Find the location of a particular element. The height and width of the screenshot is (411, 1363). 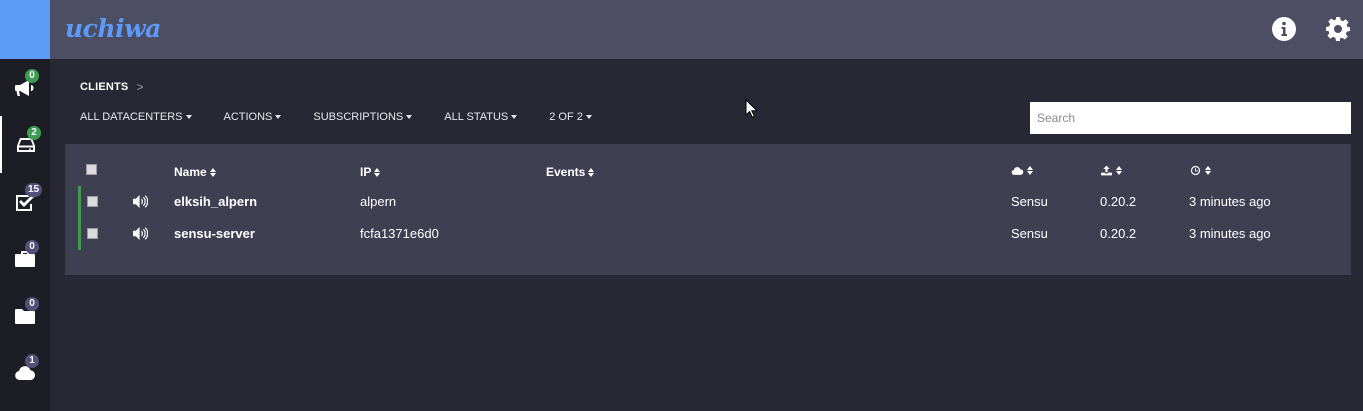

sidebar-item-stashes: 0 is located at coordinates (25, 258).